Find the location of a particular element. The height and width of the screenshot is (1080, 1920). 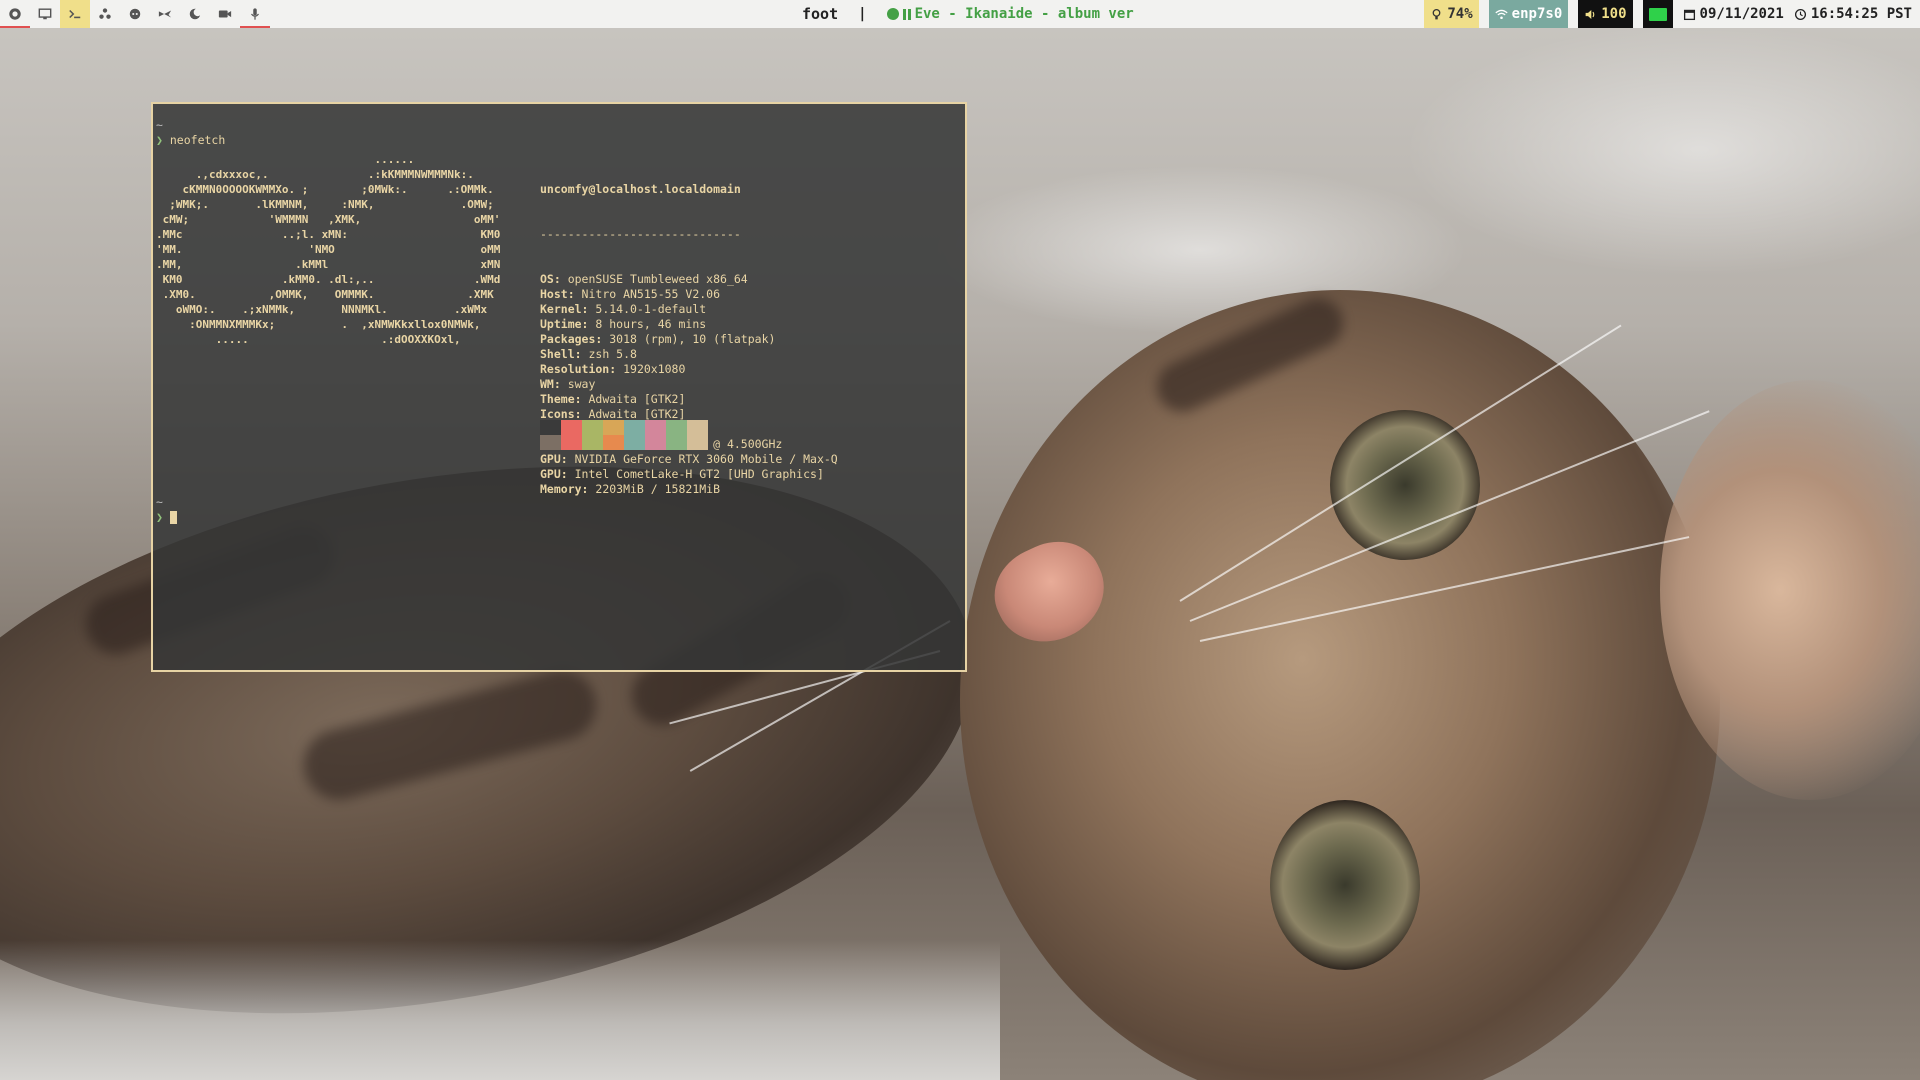

info-key: Shell: is located at coordinates (564, 354).